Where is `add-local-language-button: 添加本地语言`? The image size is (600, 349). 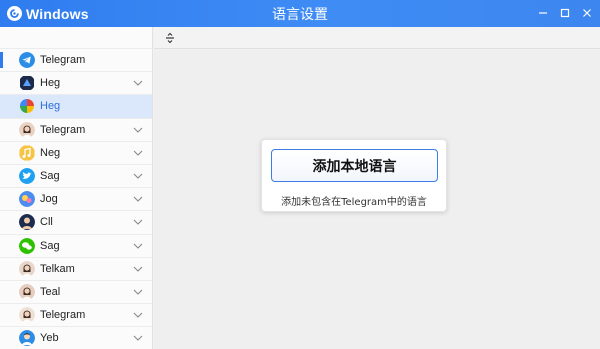 add-local-language-button: 添加本地语言 is located at coordinates (354, 165).